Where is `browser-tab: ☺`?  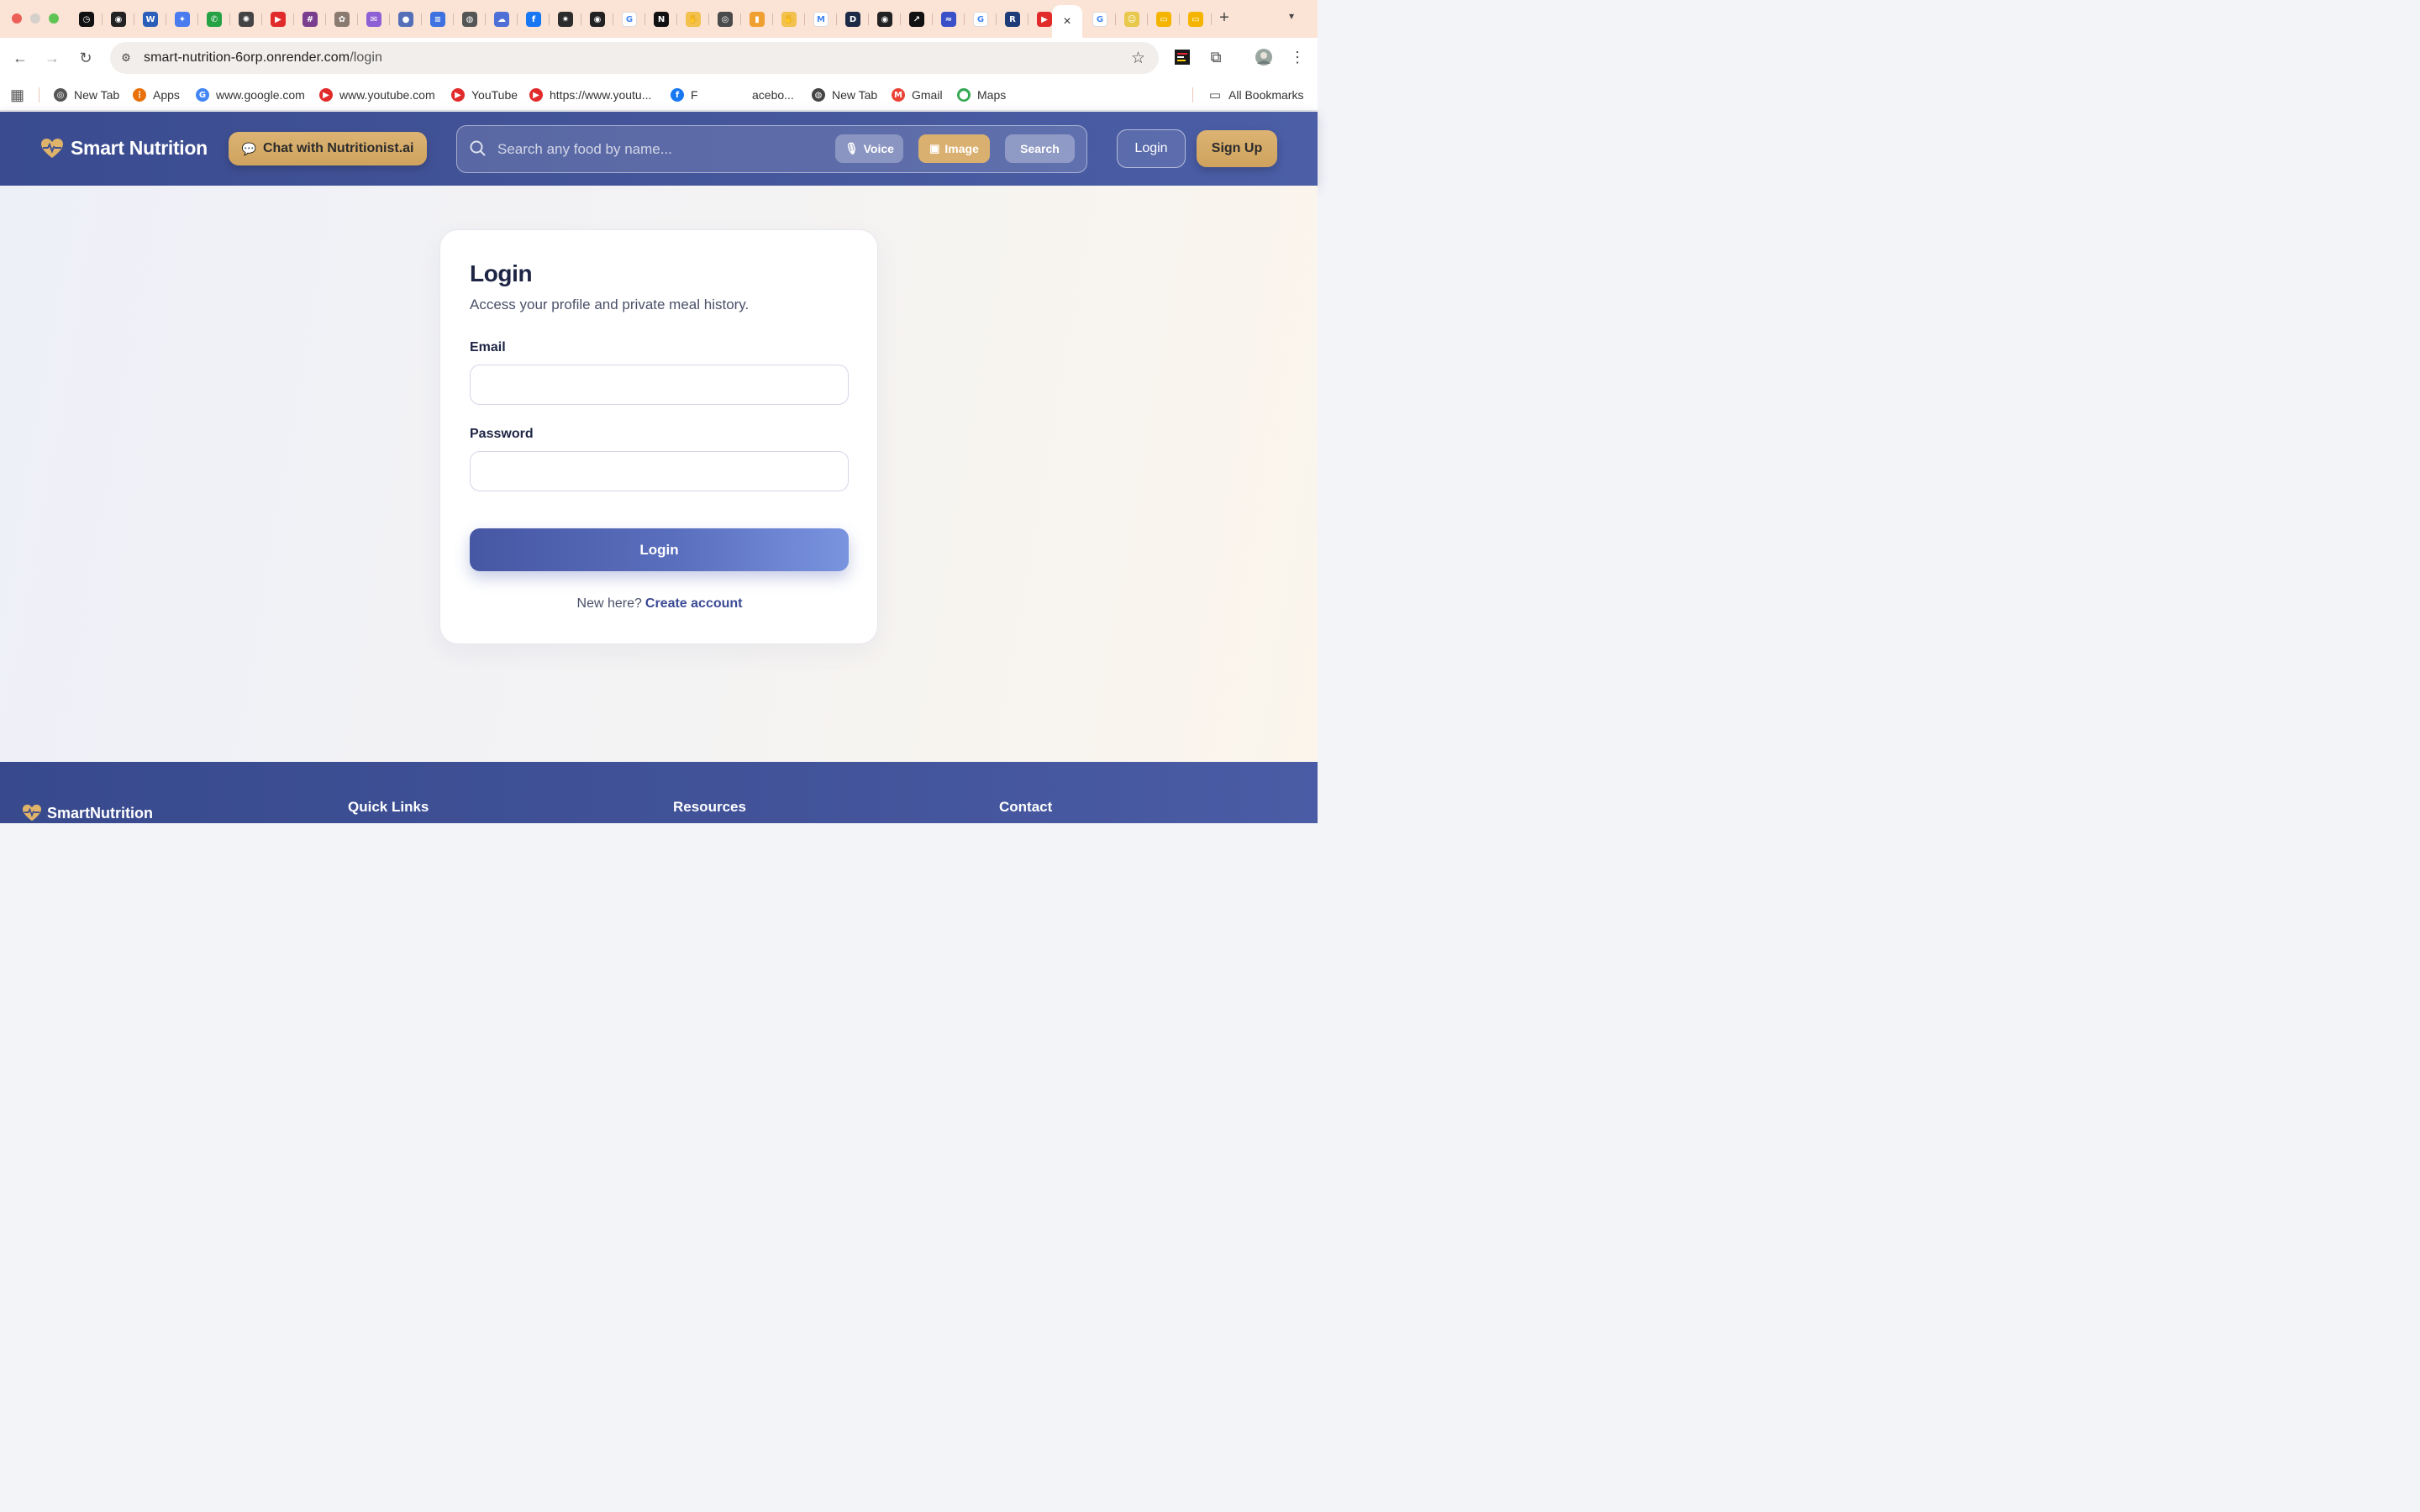 browser-tab: ☺ is located at coordinates (1132, 19).